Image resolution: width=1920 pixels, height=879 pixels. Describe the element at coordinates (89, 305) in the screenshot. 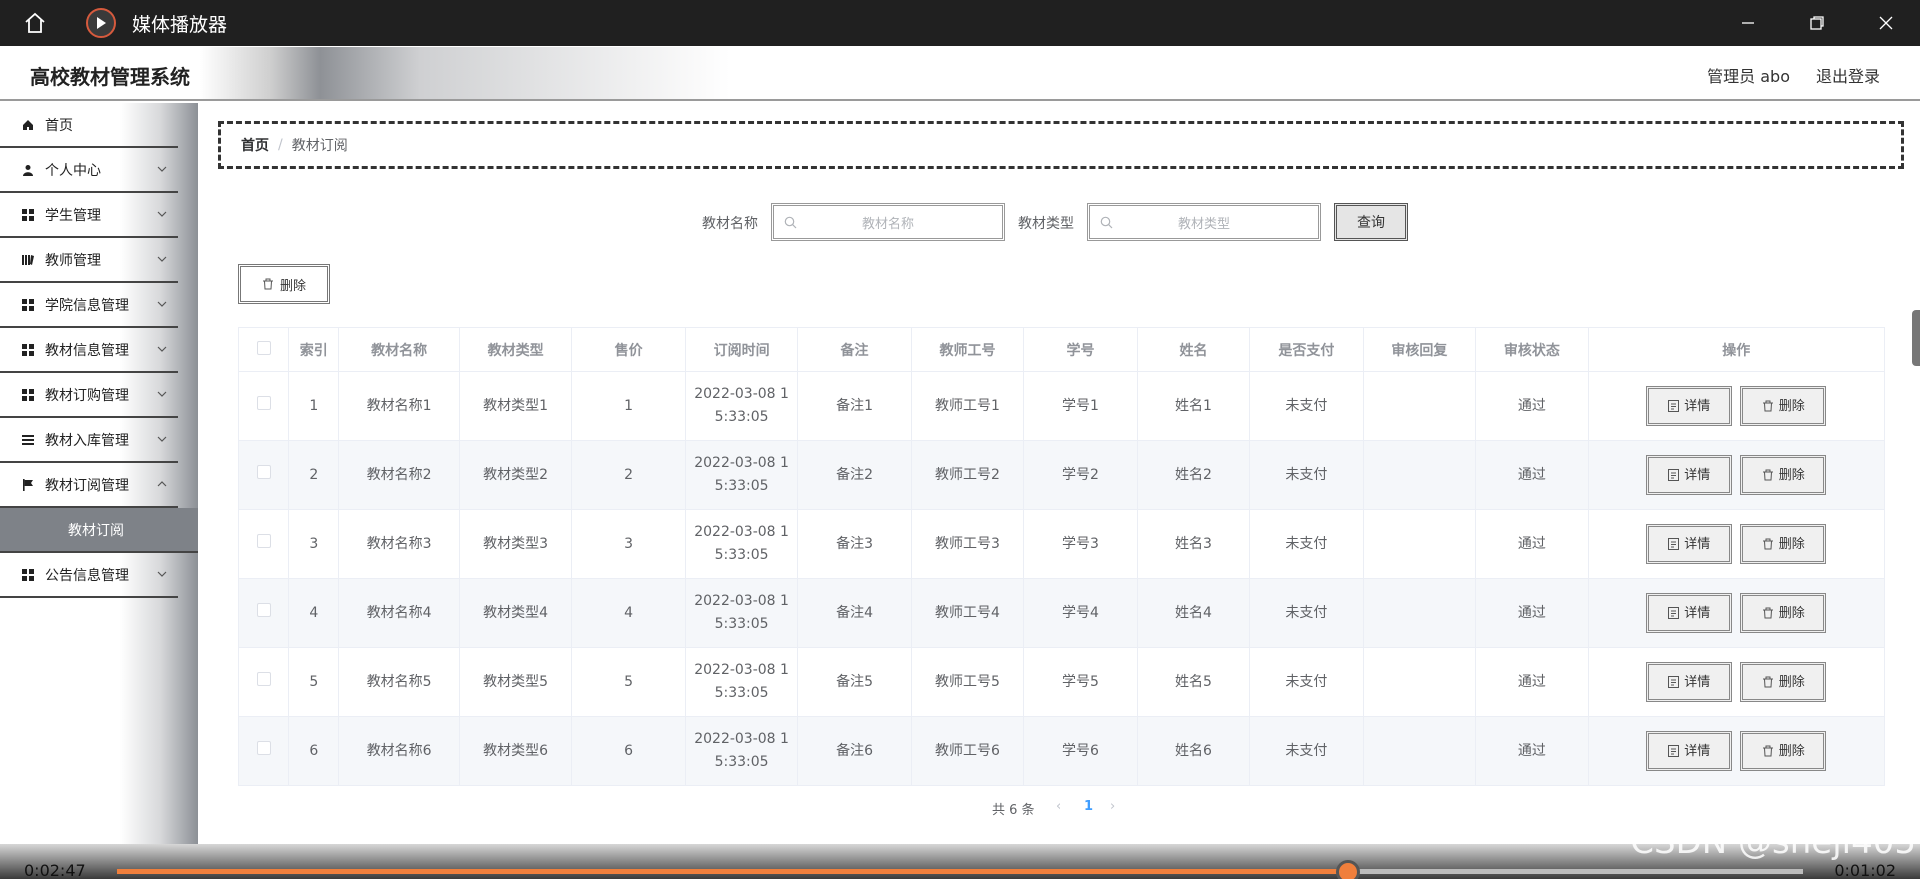

I see `sidebar-item-college-management: 学院信息管理` at that location.